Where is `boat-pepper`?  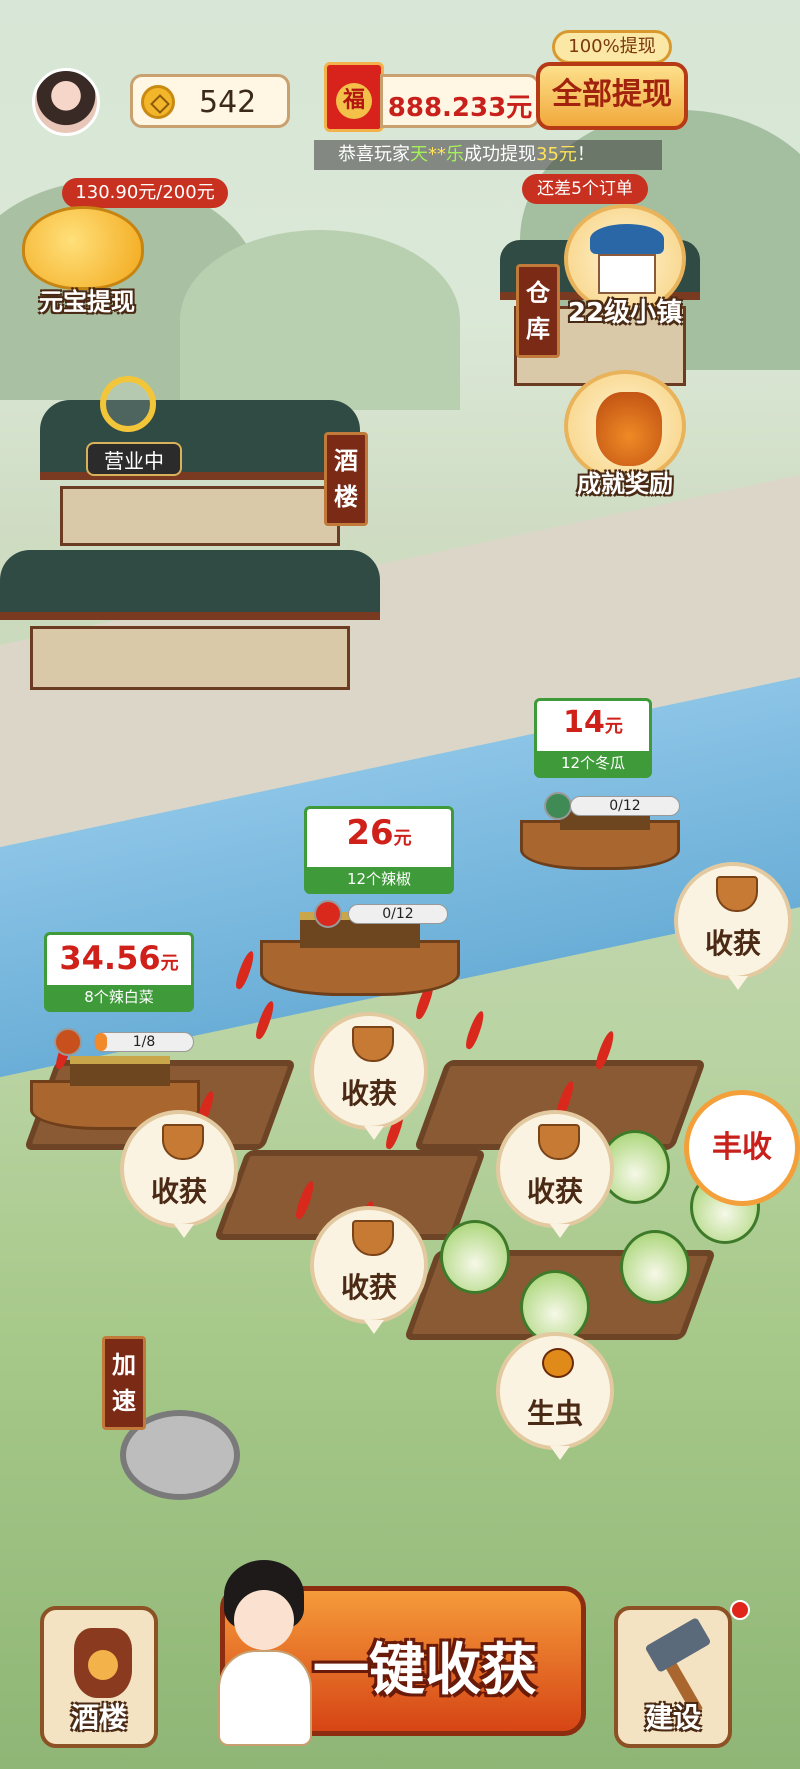
boat-pepper is located at coordinates (360, 968).